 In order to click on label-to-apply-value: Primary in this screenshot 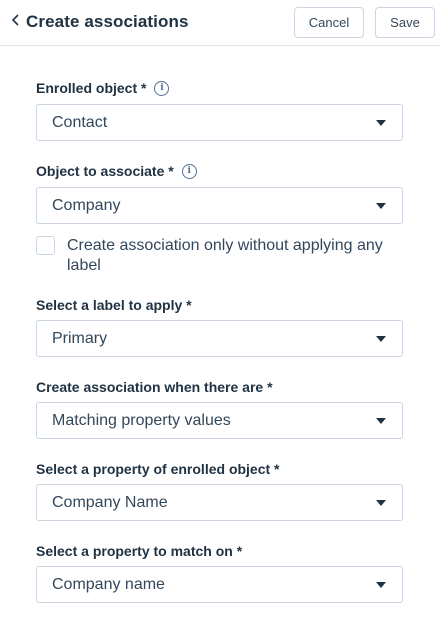, I will do `click(80, 338)`.